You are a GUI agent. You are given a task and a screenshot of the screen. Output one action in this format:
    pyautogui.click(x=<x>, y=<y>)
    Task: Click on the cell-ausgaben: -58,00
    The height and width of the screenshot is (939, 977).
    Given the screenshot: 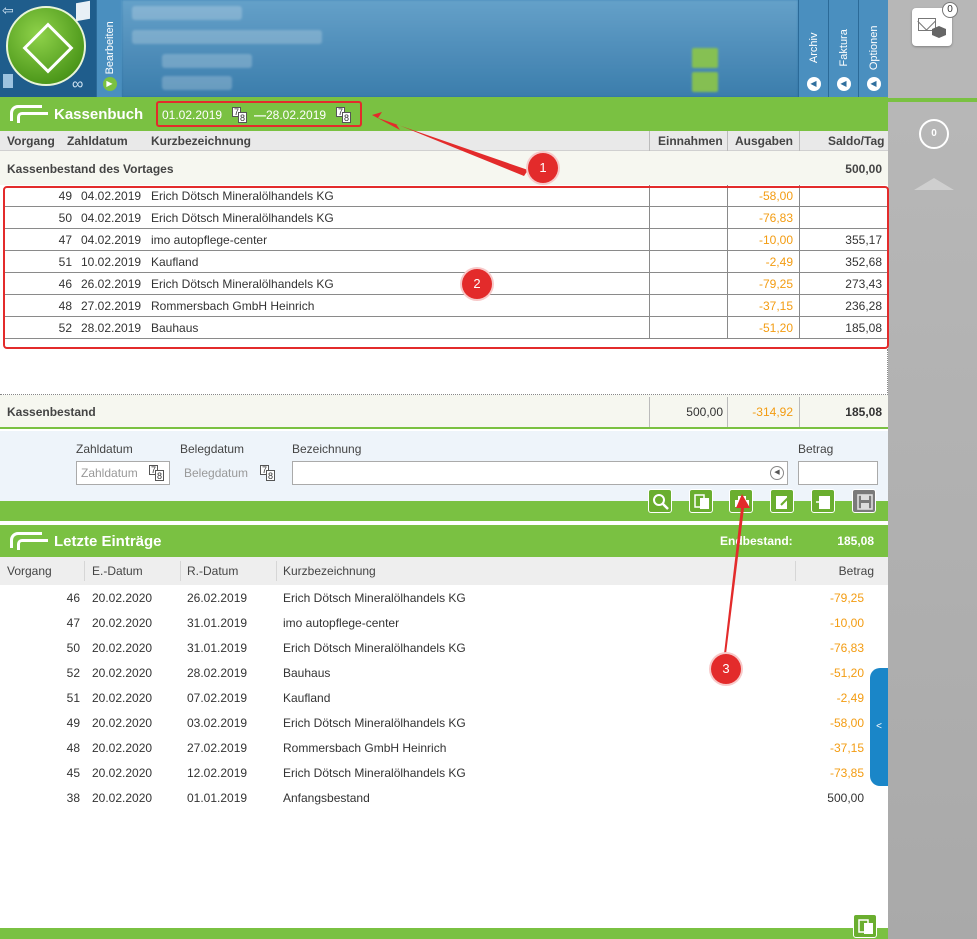 What is the action you would take?
    pyautogui.click(x=775, y=196)
    